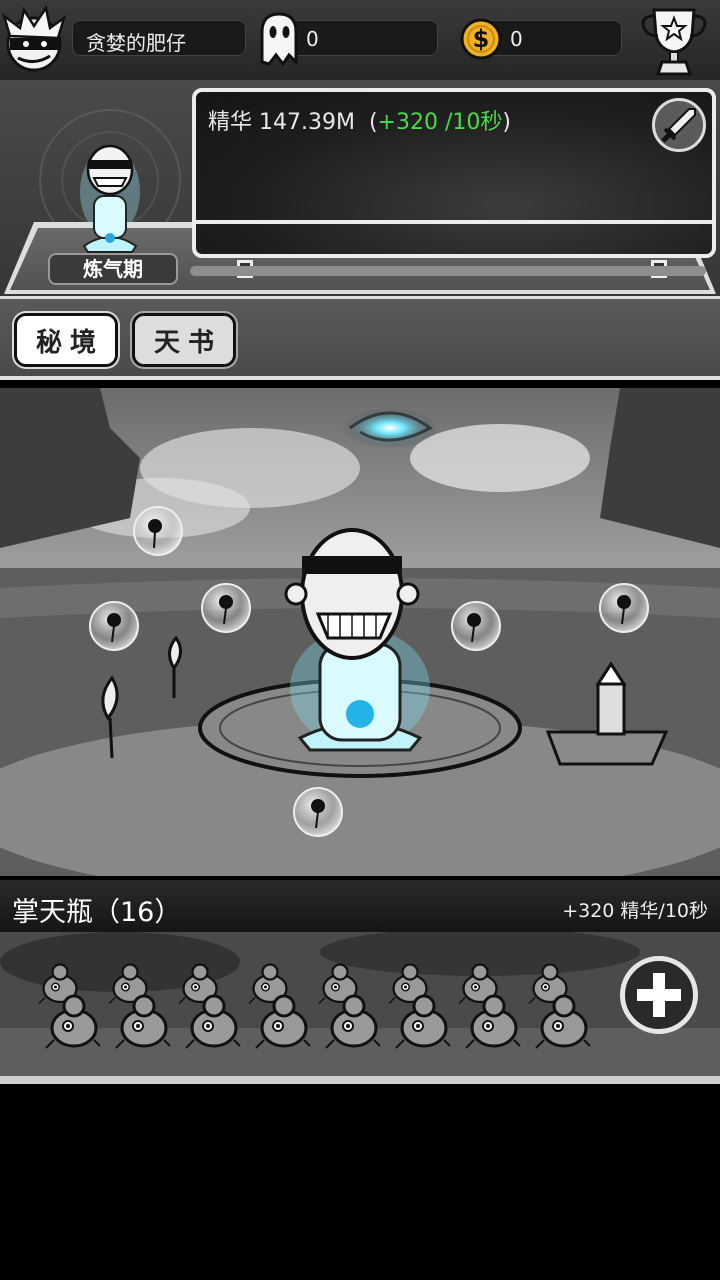 This screenshot has height=1280, width=720. I want to click on tab-secret-realm: 秘境, so click(66, 340).